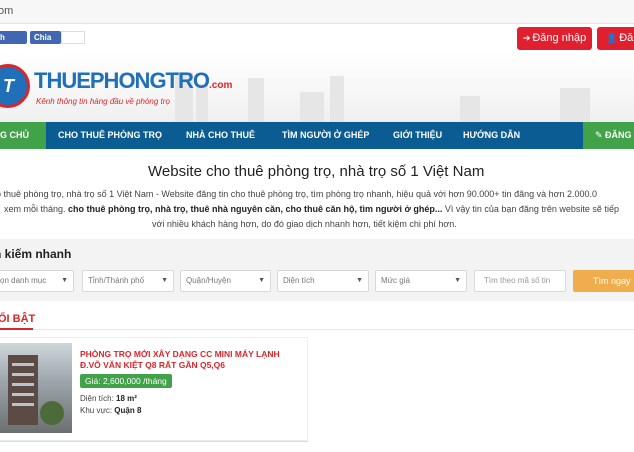 The image size is (634, 452). I want to click on brand-tagline: Kênh thông tin hàng đầu về phòng trọ, so click(103, 101).